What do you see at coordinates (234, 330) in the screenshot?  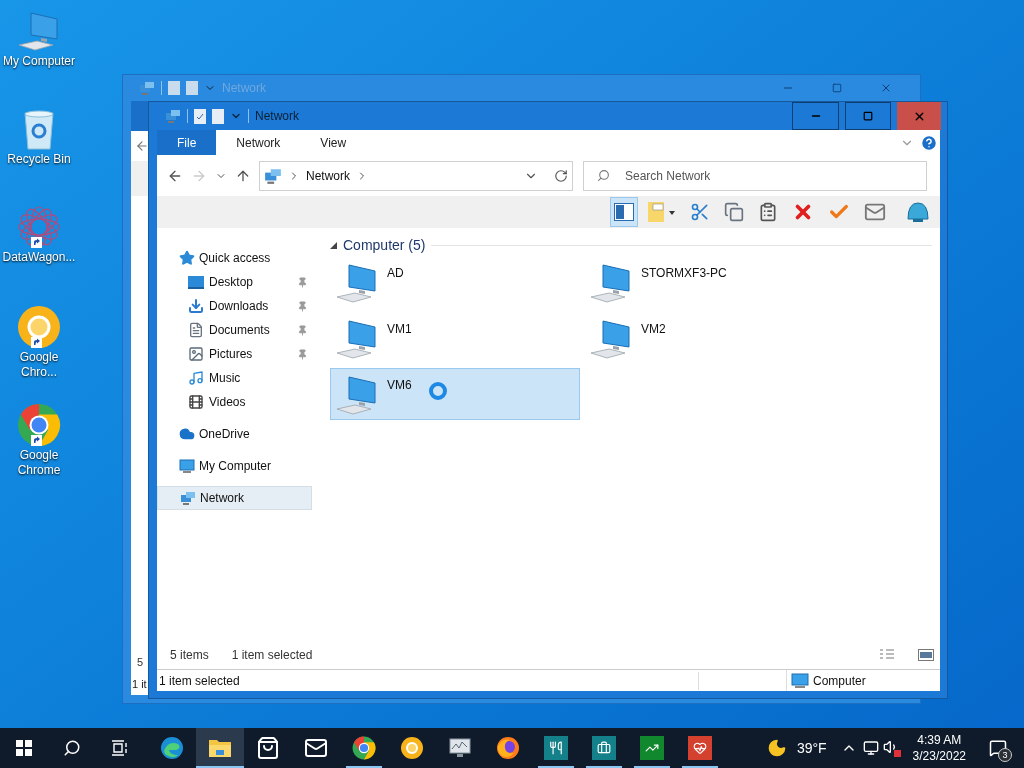 I see `nav-item: Documents` at bounding box center [234, 330].